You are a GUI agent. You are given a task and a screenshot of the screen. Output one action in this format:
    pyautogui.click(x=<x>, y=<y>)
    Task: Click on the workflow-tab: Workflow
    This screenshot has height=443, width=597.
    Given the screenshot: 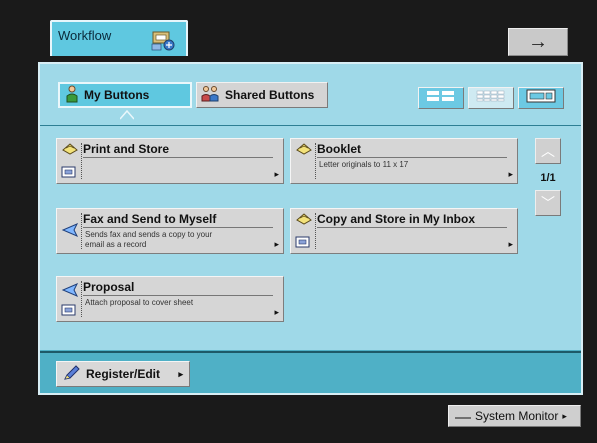 What is the action you would take?
    pyautogui.click(x=119, y=38)
    